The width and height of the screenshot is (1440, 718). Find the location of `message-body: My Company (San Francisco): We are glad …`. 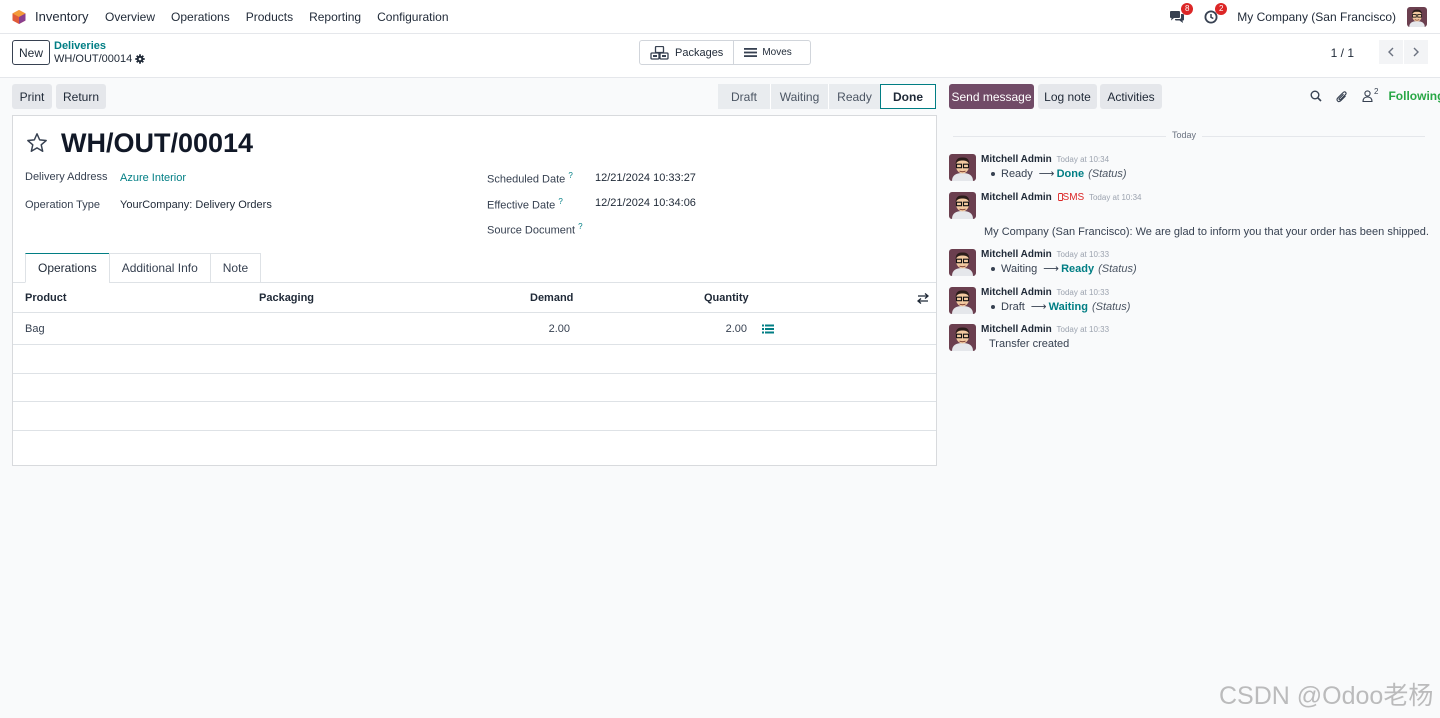

message-body: My Company (San Francisco): We are glad … is located at coordinates (1206, 232).